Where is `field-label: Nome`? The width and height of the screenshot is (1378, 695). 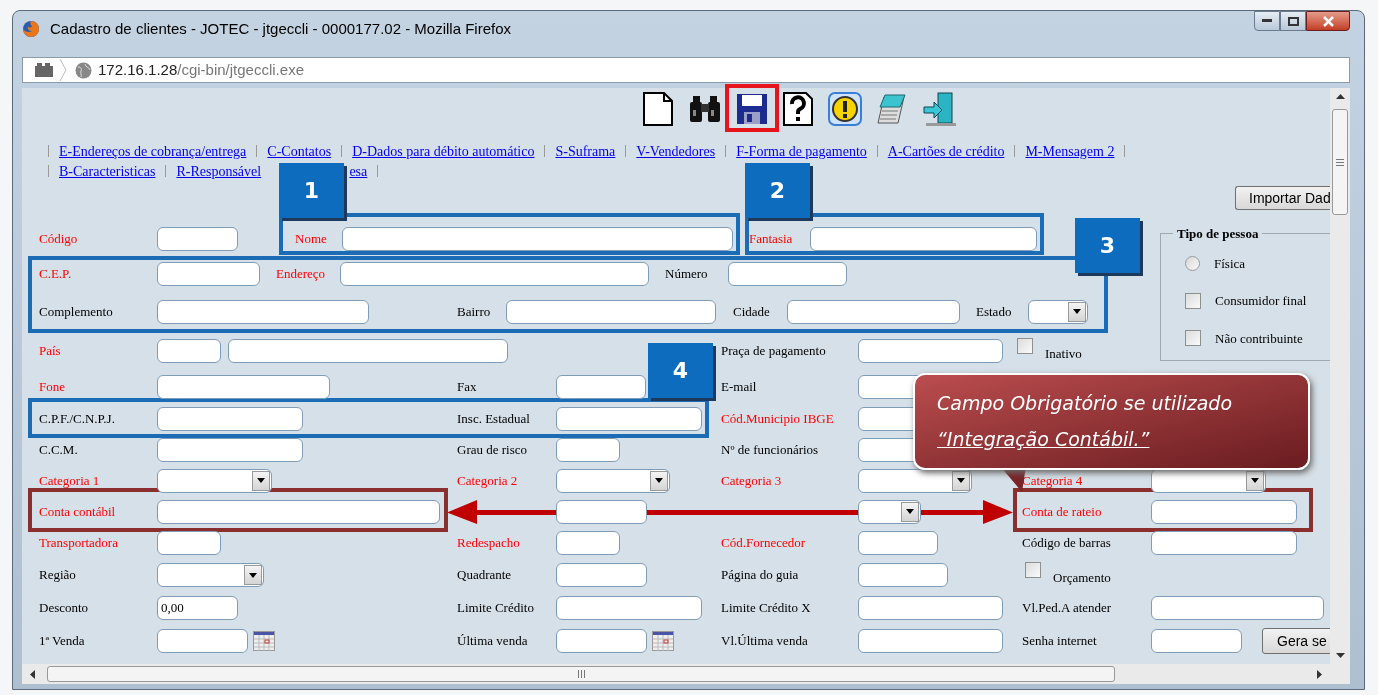
field-label: Nome is located at coordinates (311, 238).